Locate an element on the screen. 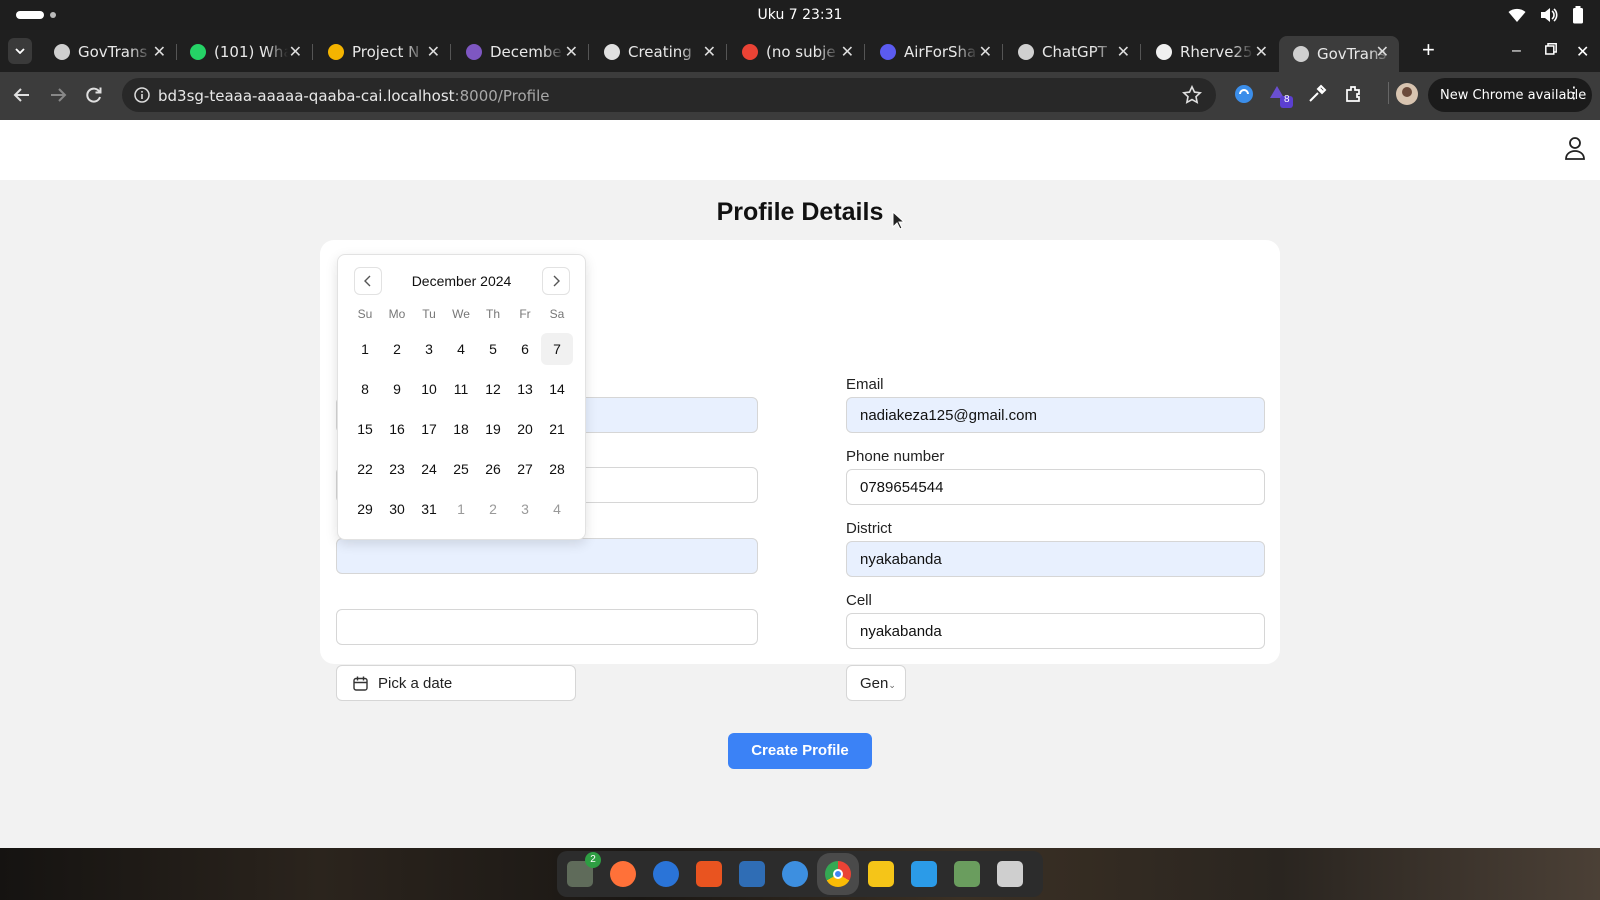 The height and width of the screenshot is (900, 1600). calendar-day: 14 is located at coordinates (557, 389).